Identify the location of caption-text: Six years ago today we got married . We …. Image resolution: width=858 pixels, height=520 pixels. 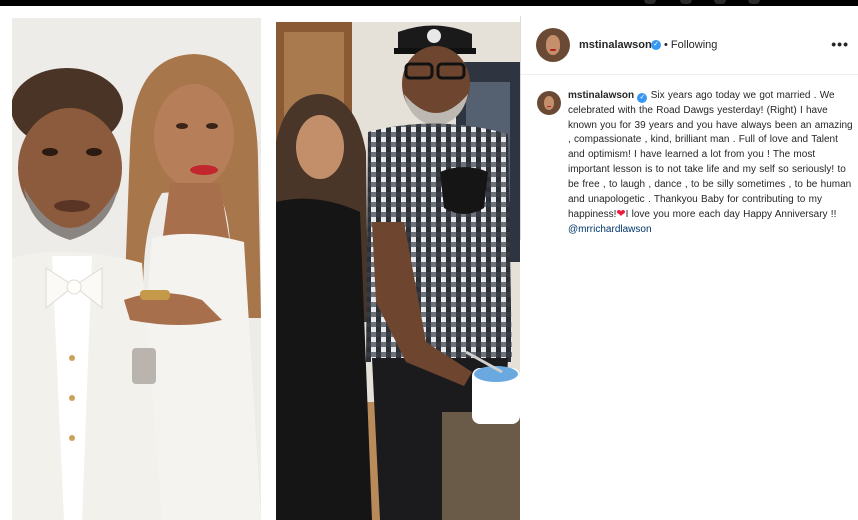
(710, 155).